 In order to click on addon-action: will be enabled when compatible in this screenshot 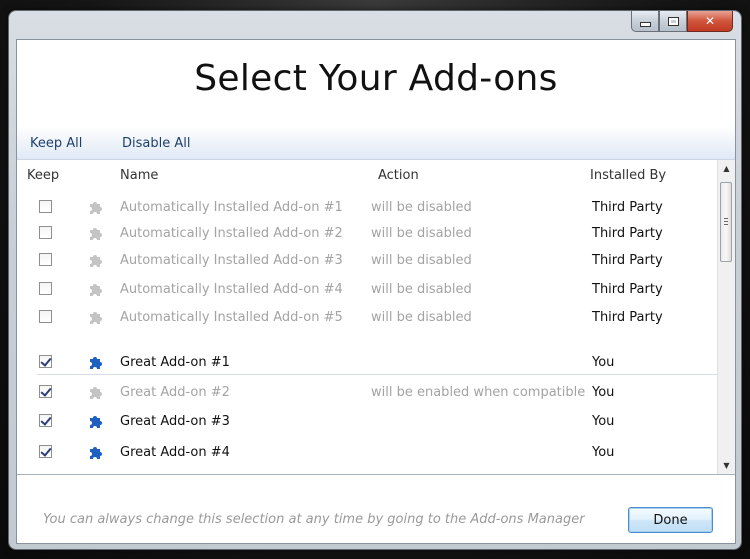, I will do `click(478, 392)`.